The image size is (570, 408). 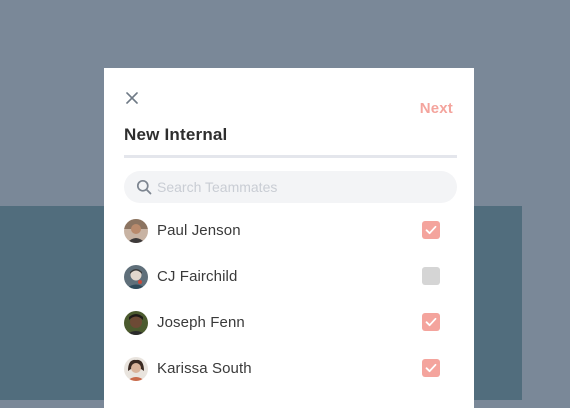 I want to click on search-bar, so click(x=290, y=187).